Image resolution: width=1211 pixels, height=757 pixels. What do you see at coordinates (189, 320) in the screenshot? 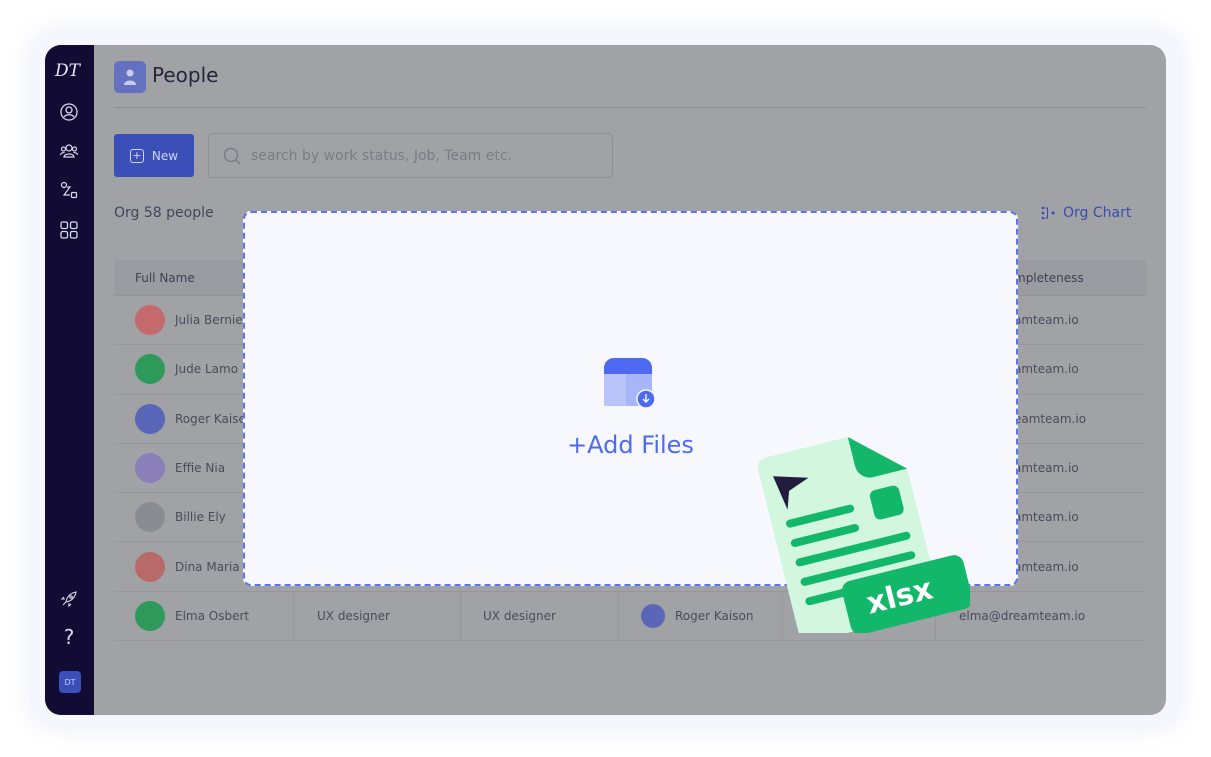
I see `name-cell: Julia Bernie` at bounding box center [189, 320].